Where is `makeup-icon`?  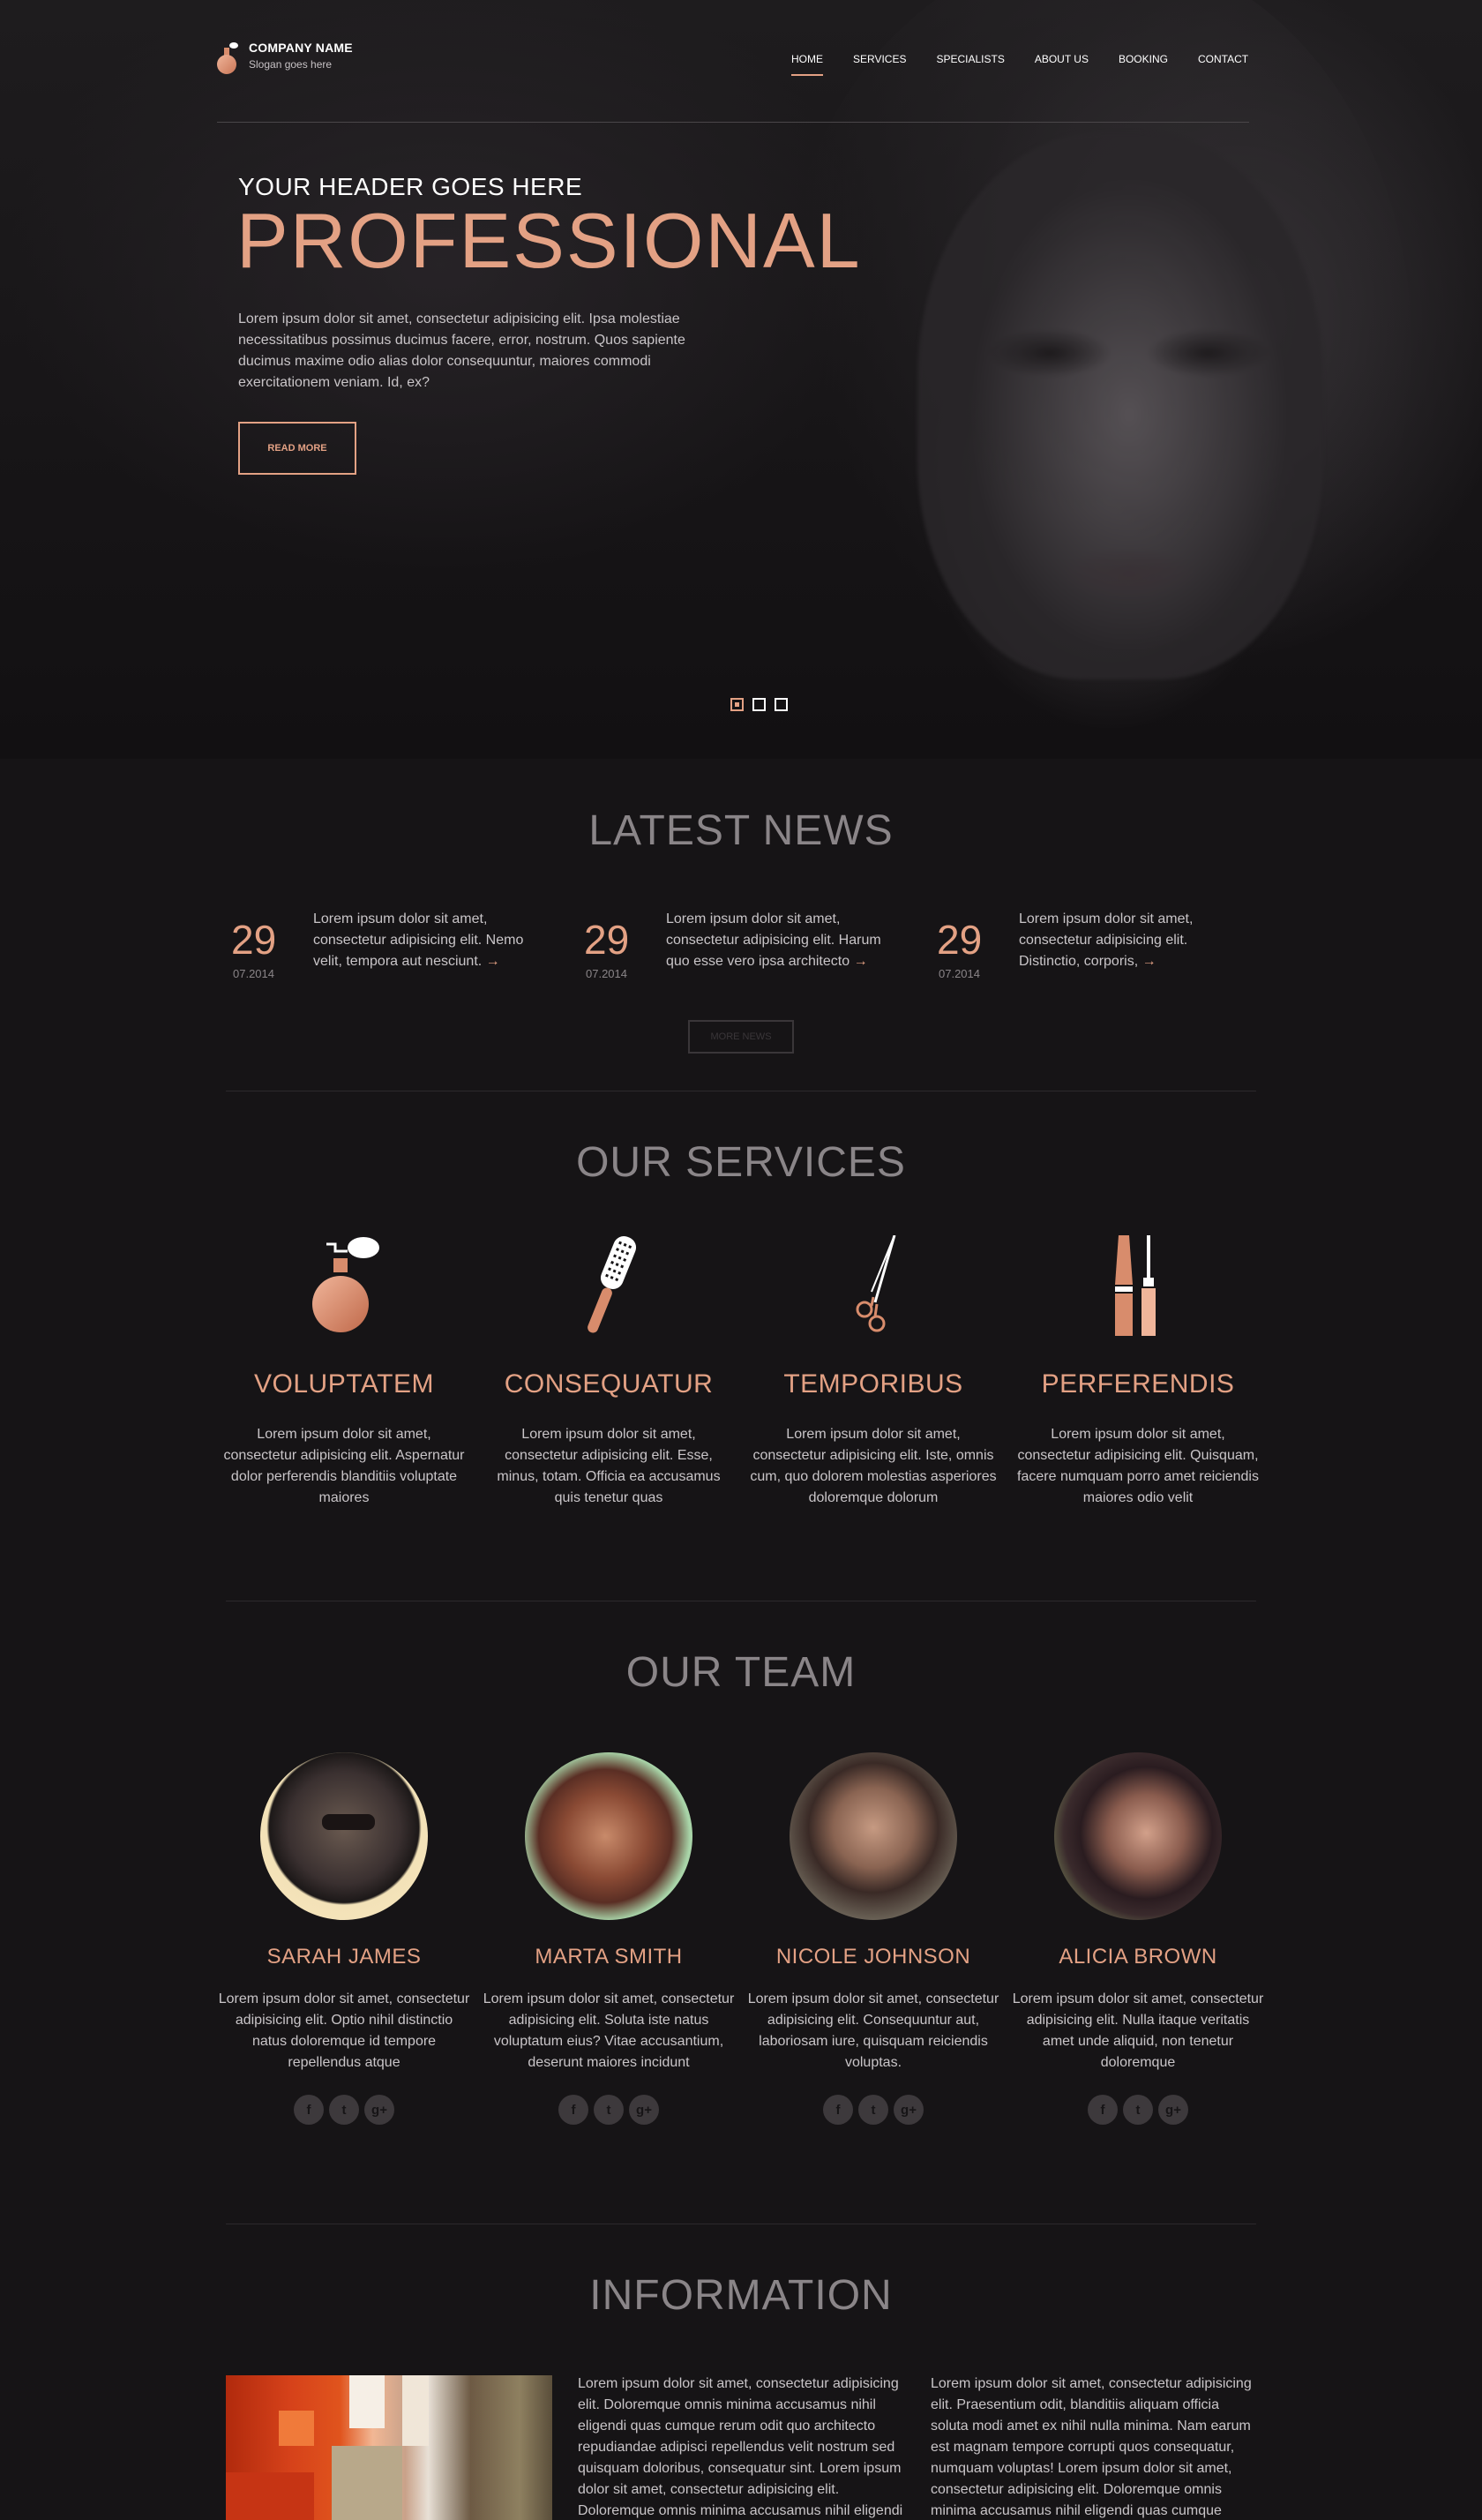
makeup-icon is located at coordinates (1138, 1288).